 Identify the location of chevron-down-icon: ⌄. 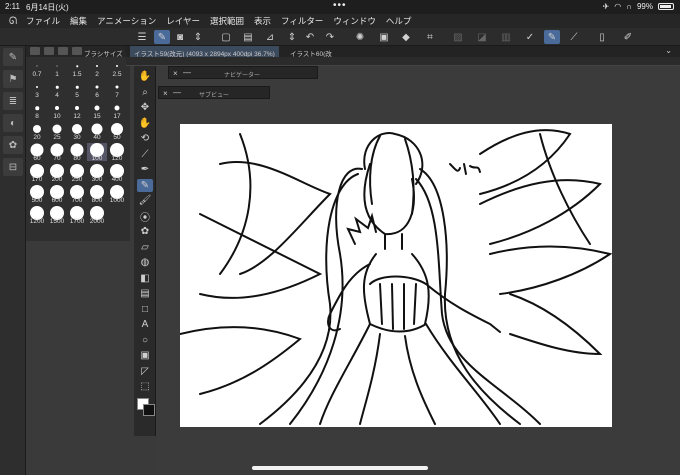
(668, 50).